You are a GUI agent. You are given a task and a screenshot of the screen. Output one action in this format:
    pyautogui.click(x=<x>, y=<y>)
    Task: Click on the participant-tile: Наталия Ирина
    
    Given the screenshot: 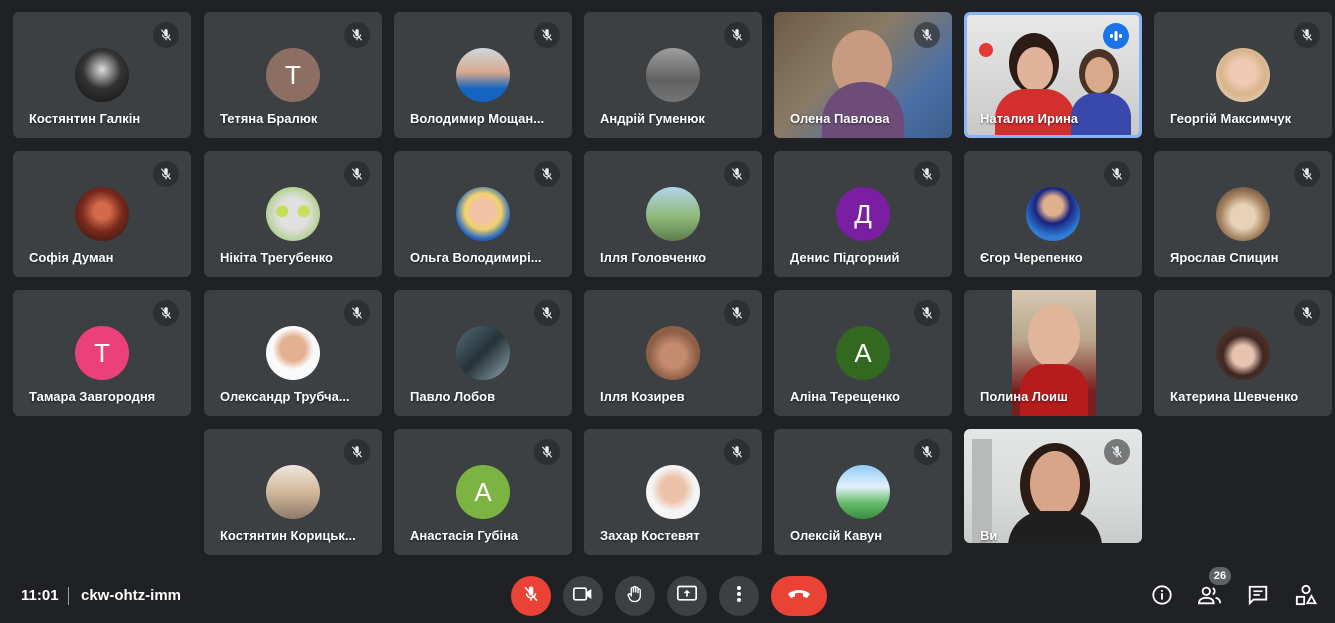 What is the action you would take?
    pyautogui.click(x=1053, y=75)
    